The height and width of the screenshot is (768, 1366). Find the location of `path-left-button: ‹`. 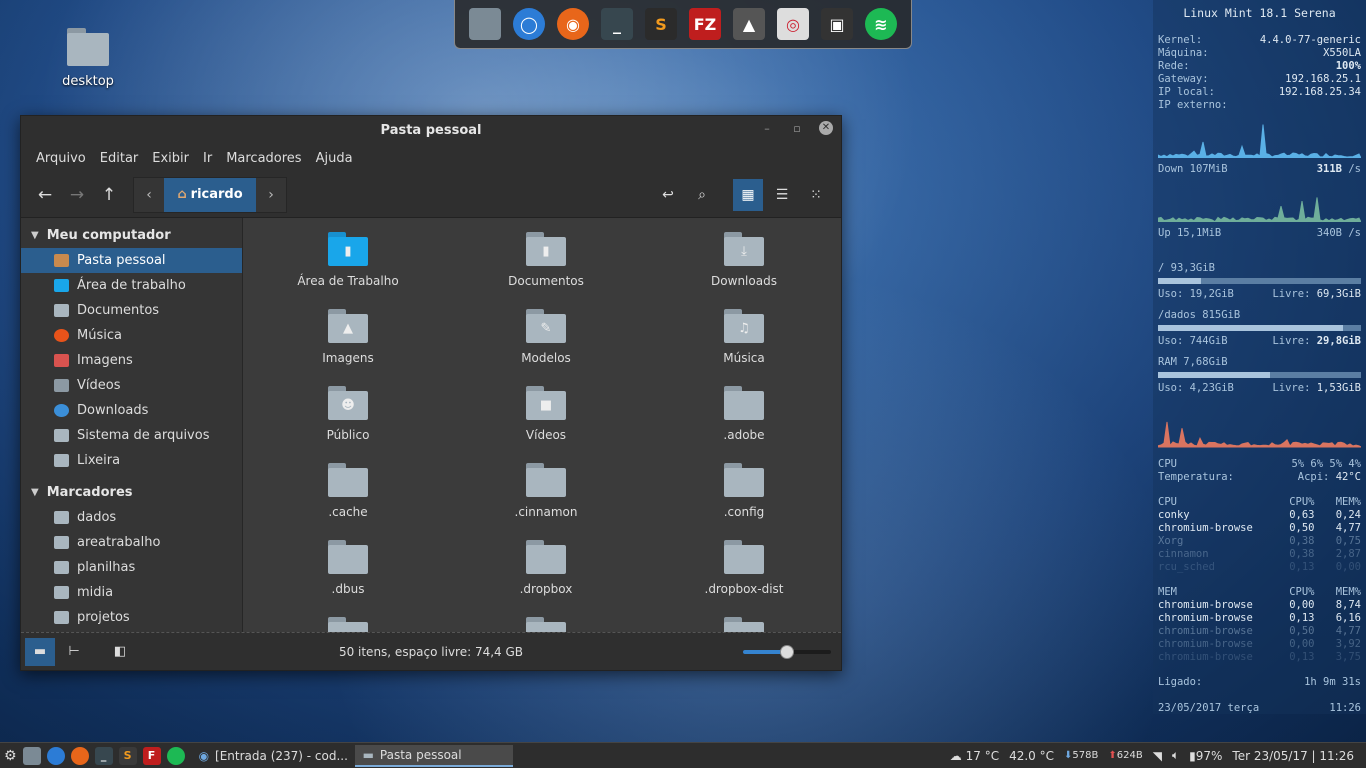

path-left-button: ‹ is located at coordinates (149, 194).